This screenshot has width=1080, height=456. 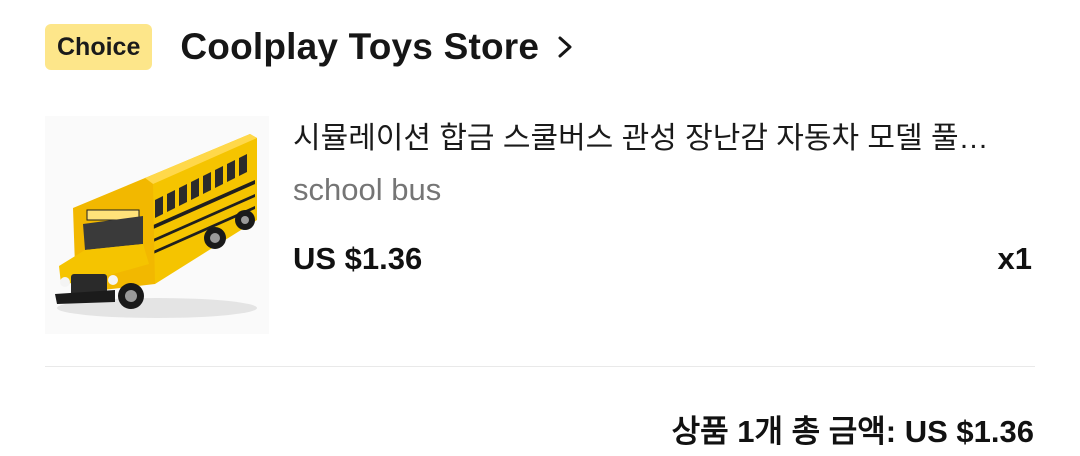 I want to click on store-name-link: Coolplay Toys Store, so click(x=359, y=47).